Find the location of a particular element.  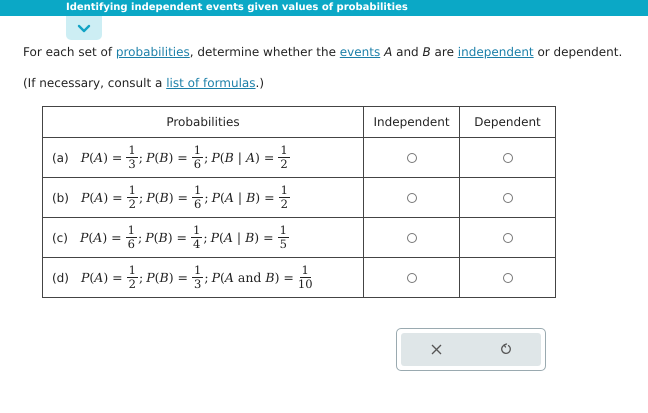

collapse-toggle is located at coordinates (84, 28).